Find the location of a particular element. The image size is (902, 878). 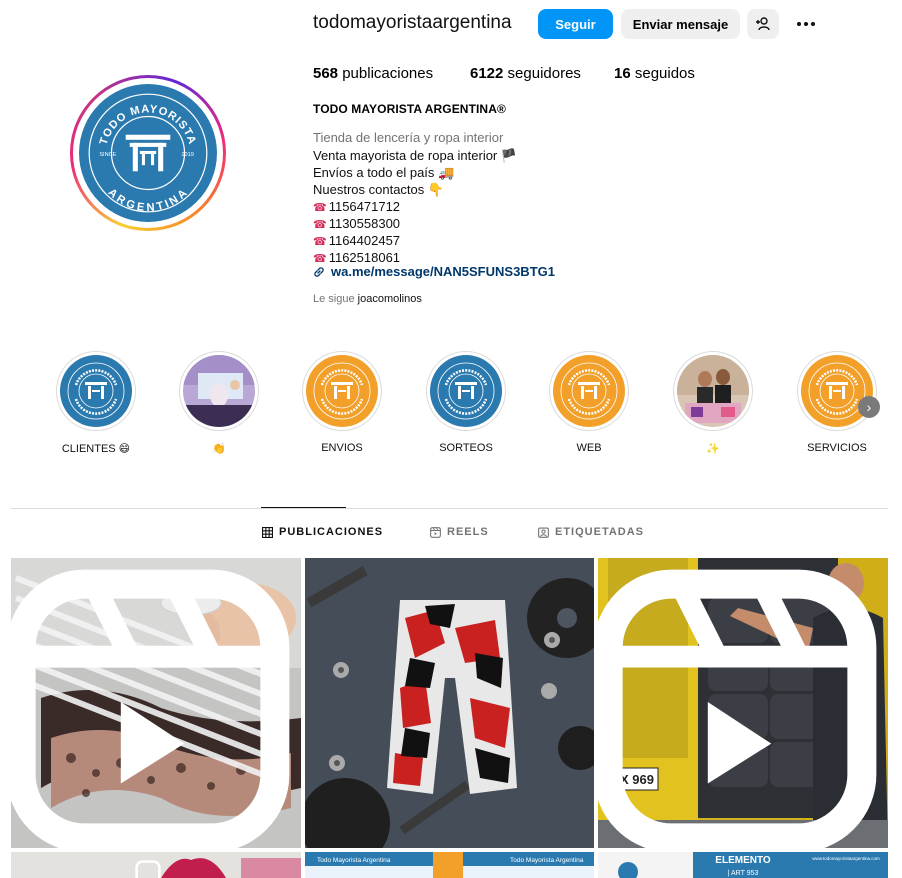

highlight-label: ENVIOS is located at coordinates (342, 448).